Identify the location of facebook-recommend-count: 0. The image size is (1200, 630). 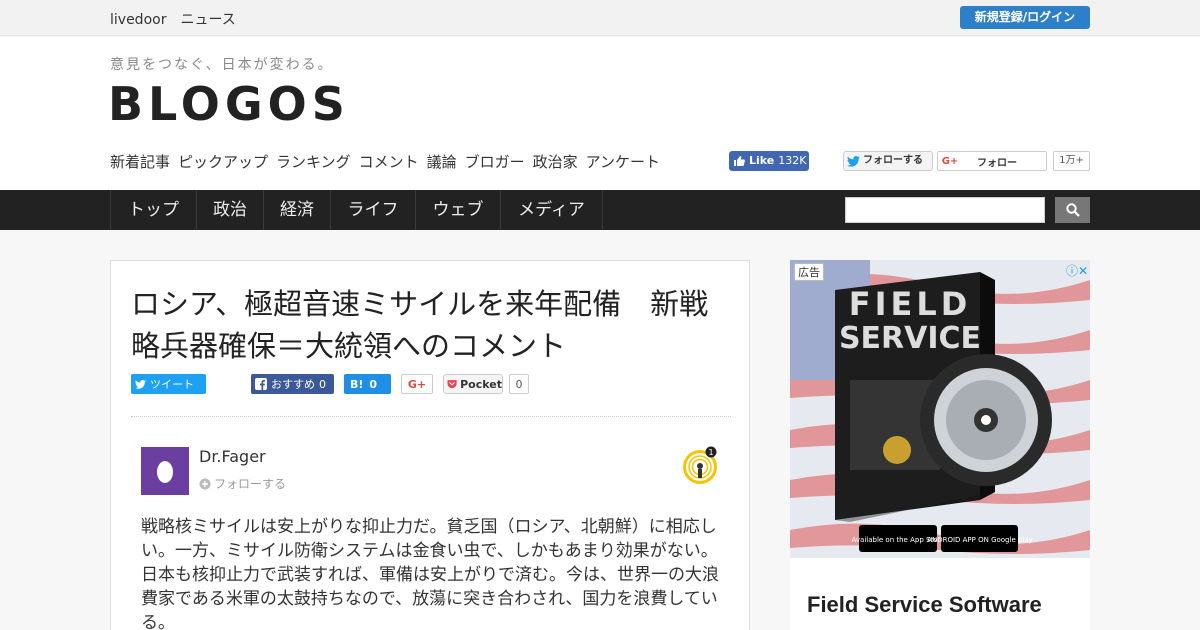
(322, 384).